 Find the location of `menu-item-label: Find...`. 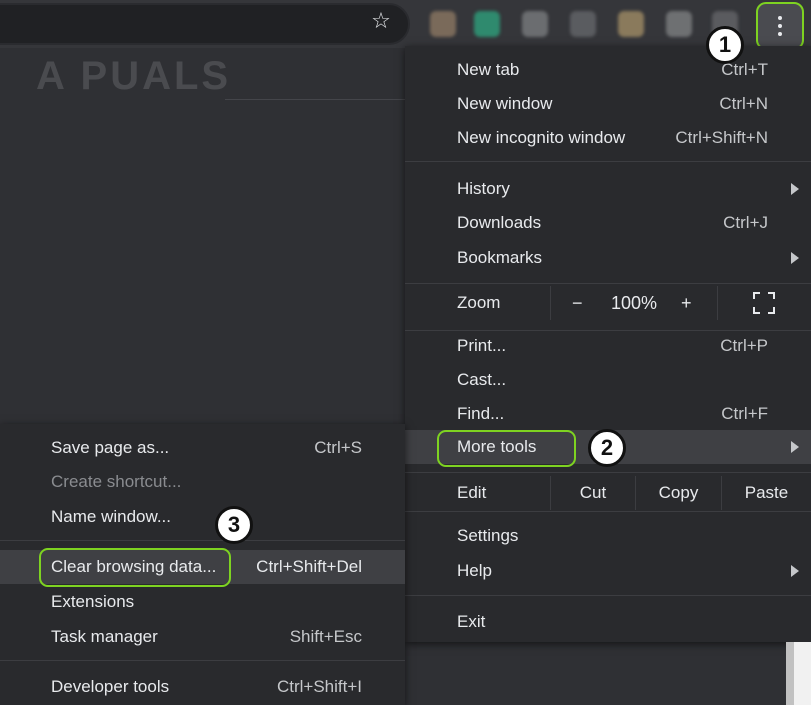

menu-item-label: Find... is located at coordinates (481, 413).